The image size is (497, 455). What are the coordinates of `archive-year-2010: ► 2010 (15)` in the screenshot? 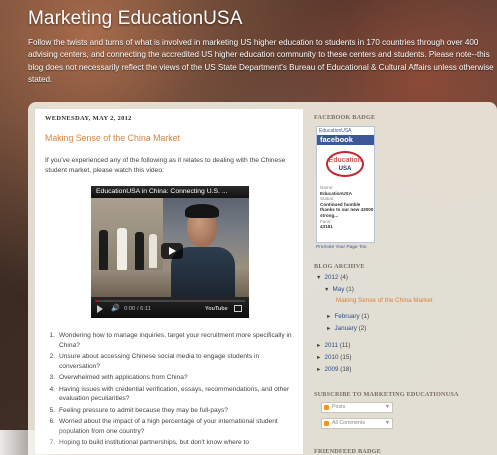 It's located at (333, 357).